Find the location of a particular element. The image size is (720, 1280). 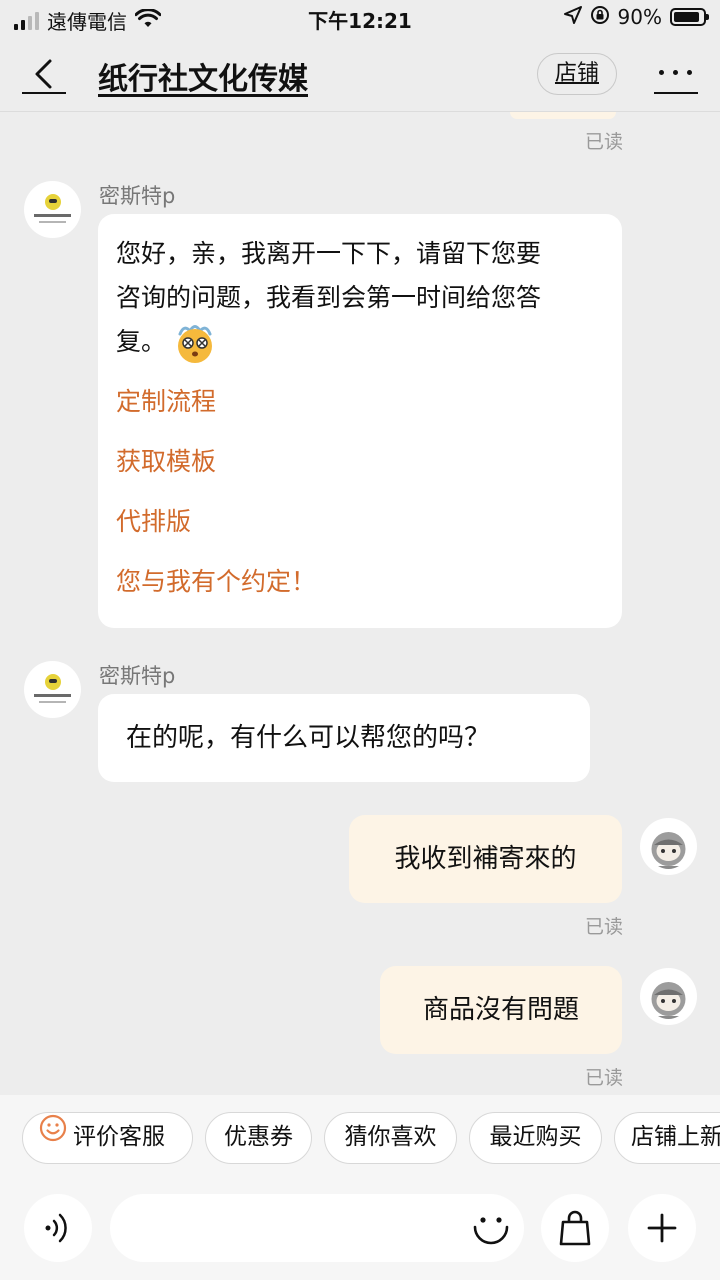

quick-link-appointment: 您与我有个约定！ is located at coordinates (360, 582).